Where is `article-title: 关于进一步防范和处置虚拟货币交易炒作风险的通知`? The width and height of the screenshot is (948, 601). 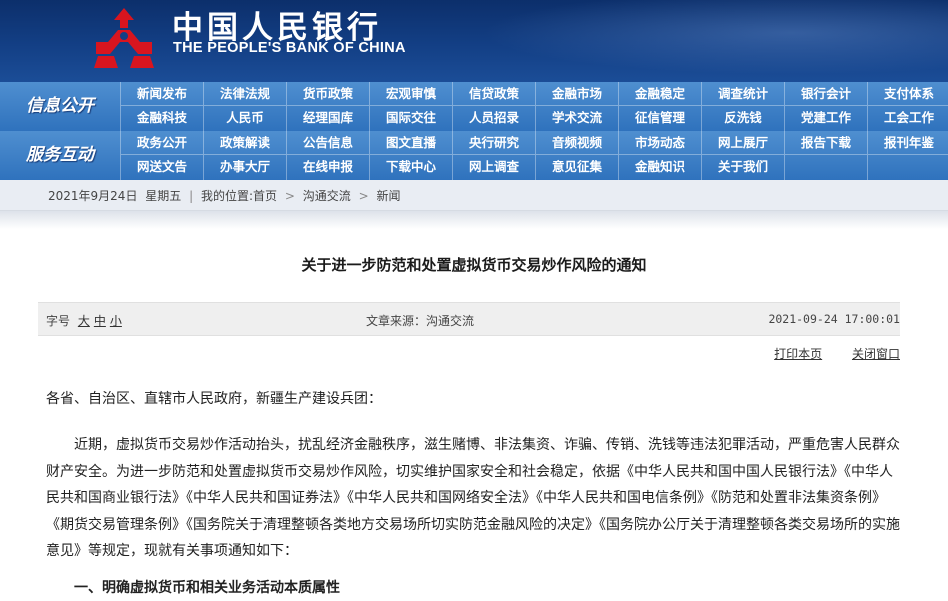 article-title: 关于进一步防范和处置虚拟货币交易炒作风险的通知 is located at coordinates (474, 265).